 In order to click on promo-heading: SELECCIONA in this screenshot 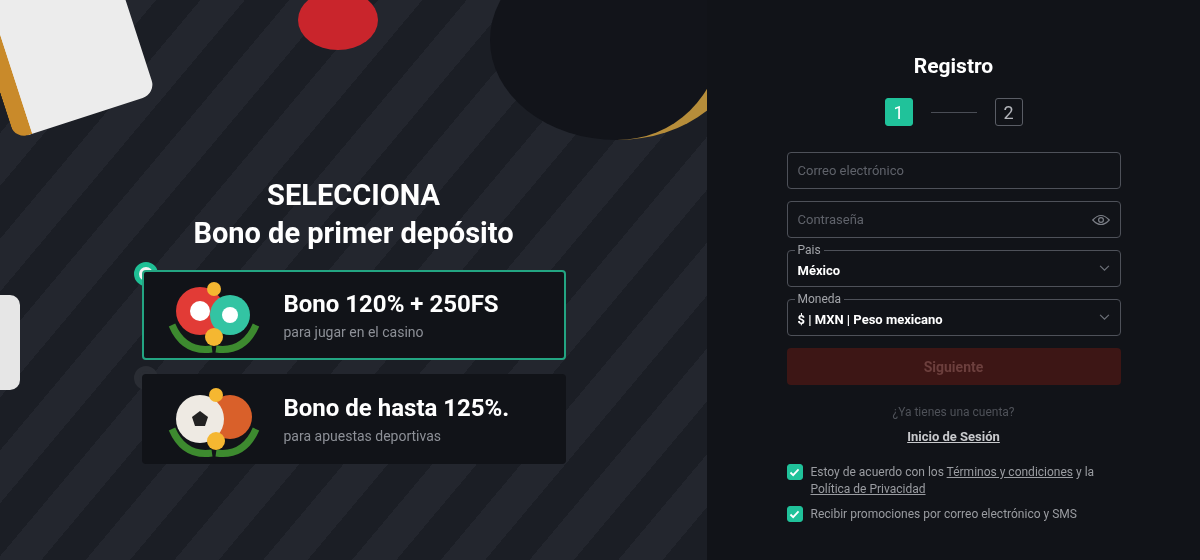, I will do `click(353, 195)`.